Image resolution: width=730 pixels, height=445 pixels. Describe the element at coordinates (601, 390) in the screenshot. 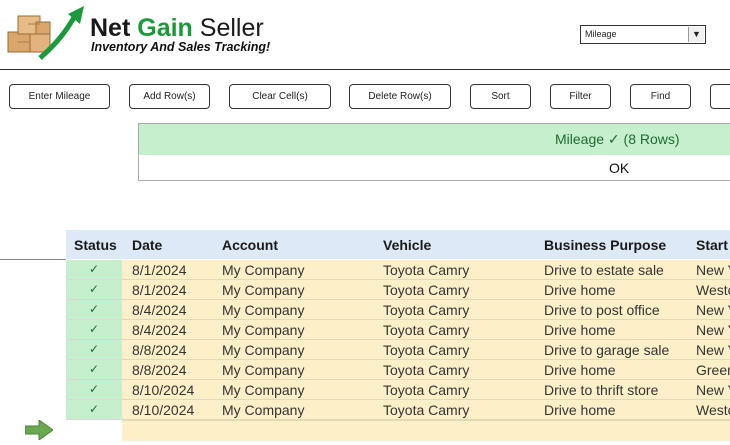

I see `cell-business-purpose: Drive to thrift store` at that location.